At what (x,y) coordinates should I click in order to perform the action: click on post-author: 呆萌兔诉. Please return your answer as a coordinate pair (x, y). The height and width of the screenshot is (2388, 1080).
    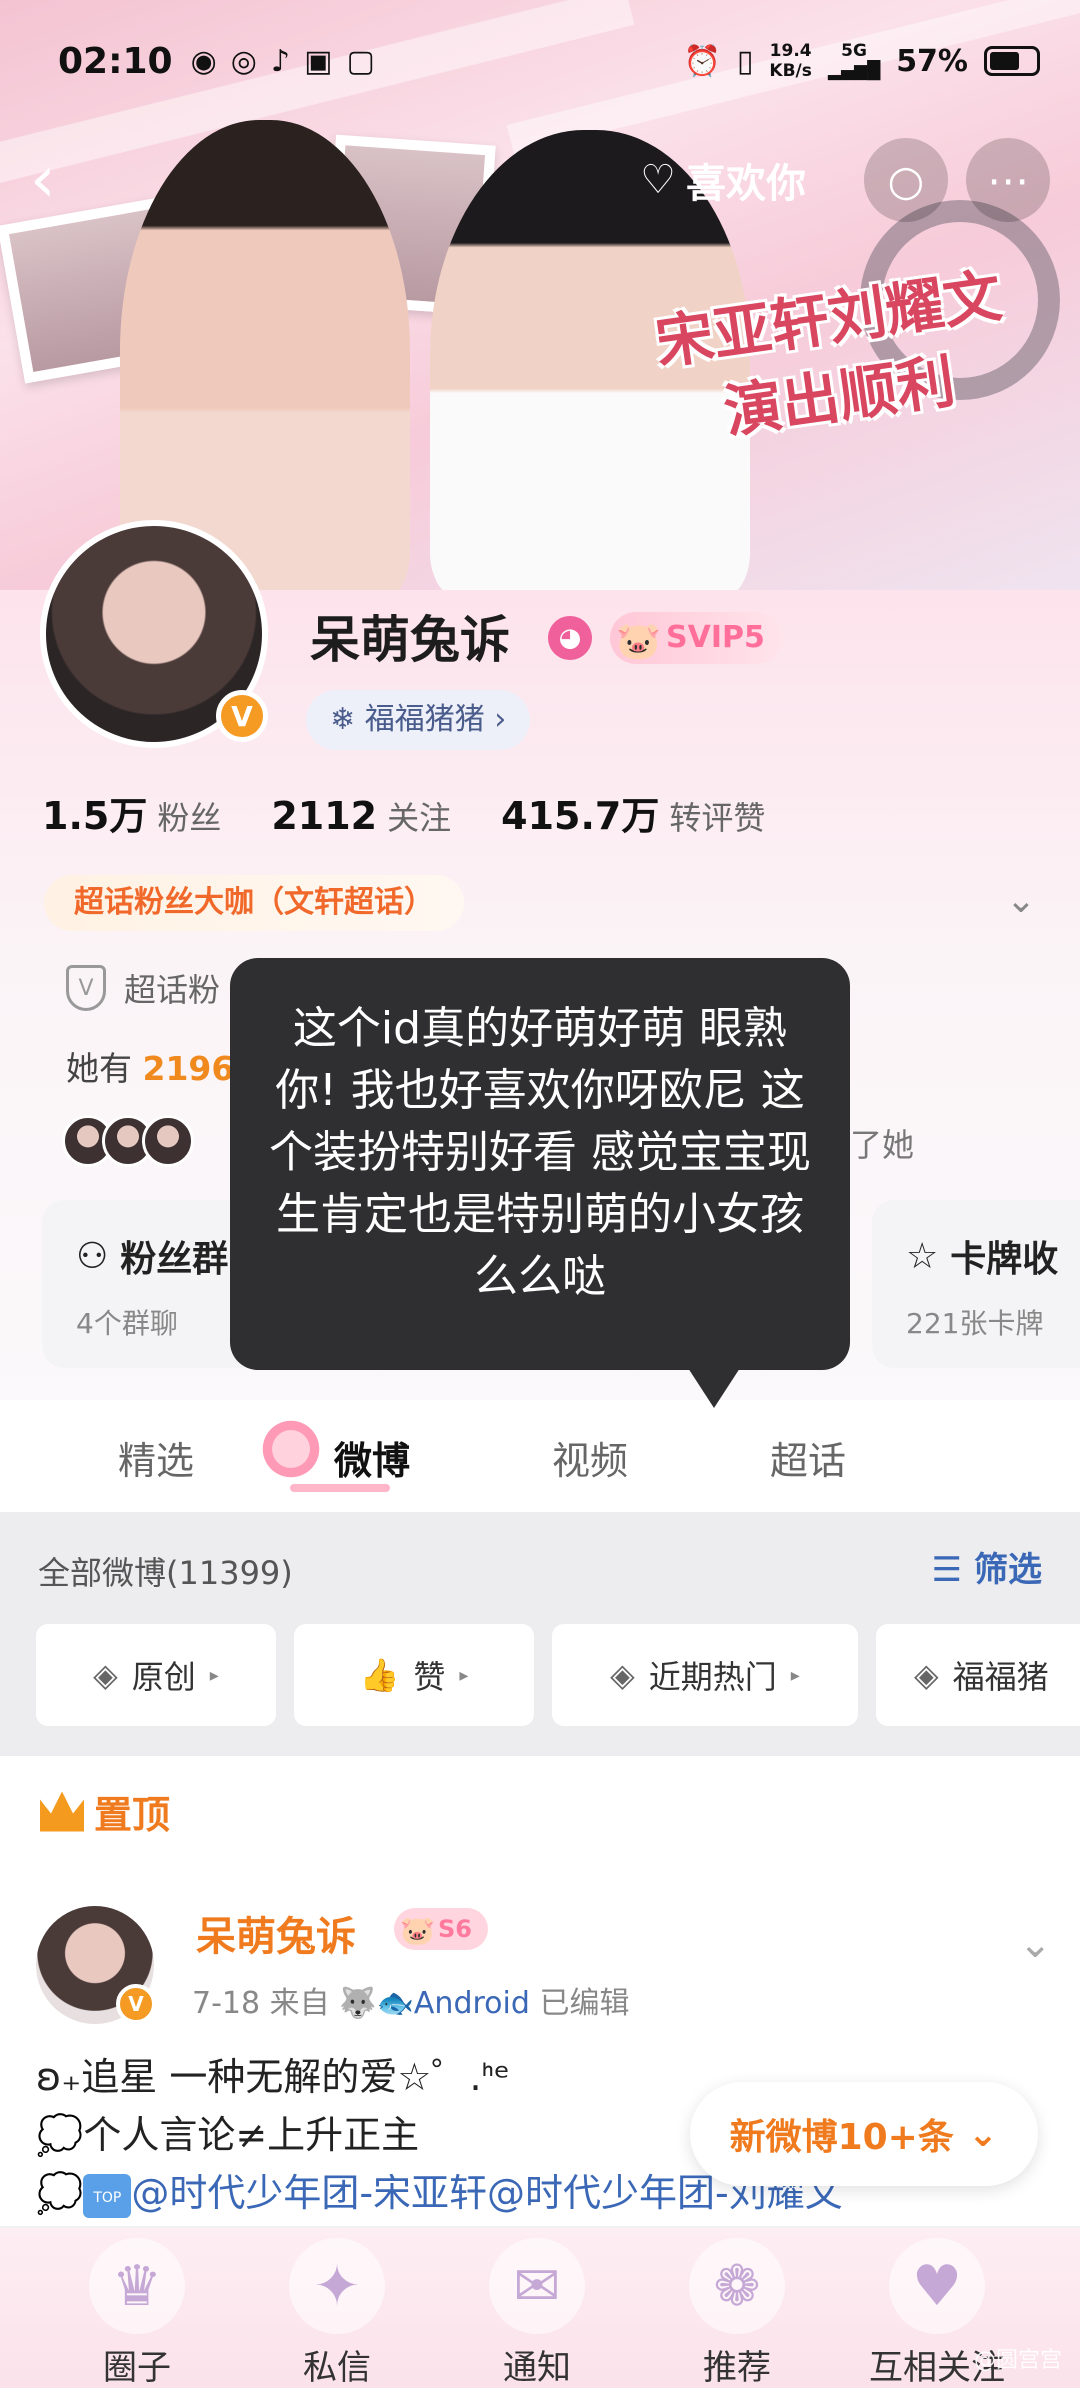
    Looking at the image, I should click on (276, 1933).